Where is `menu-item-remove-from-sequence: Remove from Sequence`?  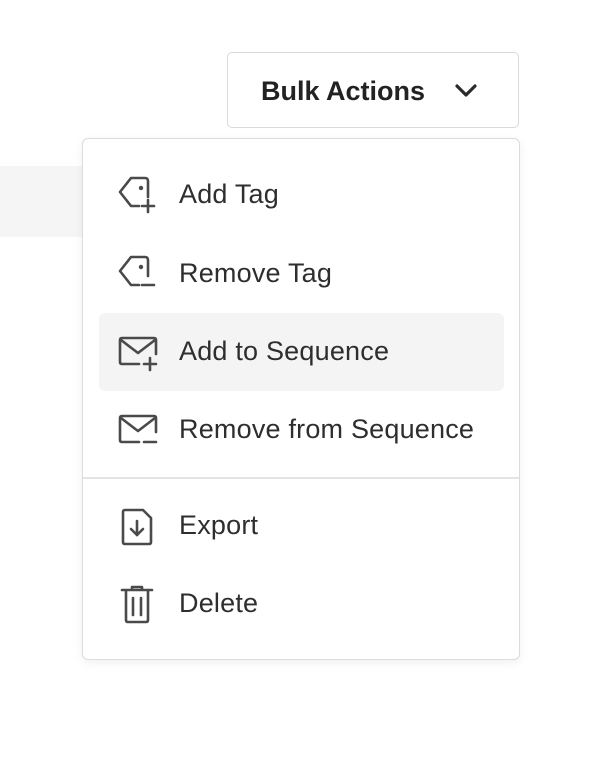
menu-item-remove-from-sequence: Remove from Sequence is located at coordinates (301, 430).